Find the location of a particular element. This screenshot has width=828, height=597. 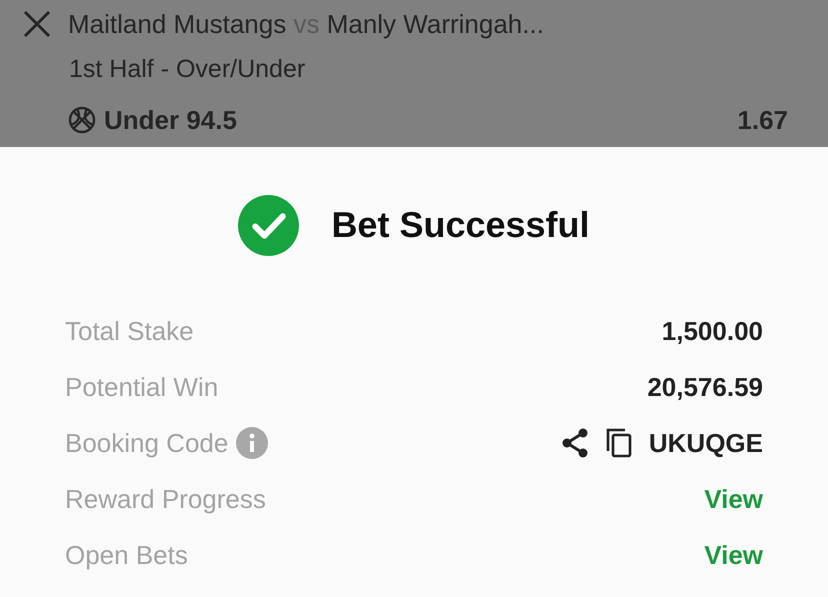

market-name: 1st Half - Over/Under is located at coordinates (187, 69).